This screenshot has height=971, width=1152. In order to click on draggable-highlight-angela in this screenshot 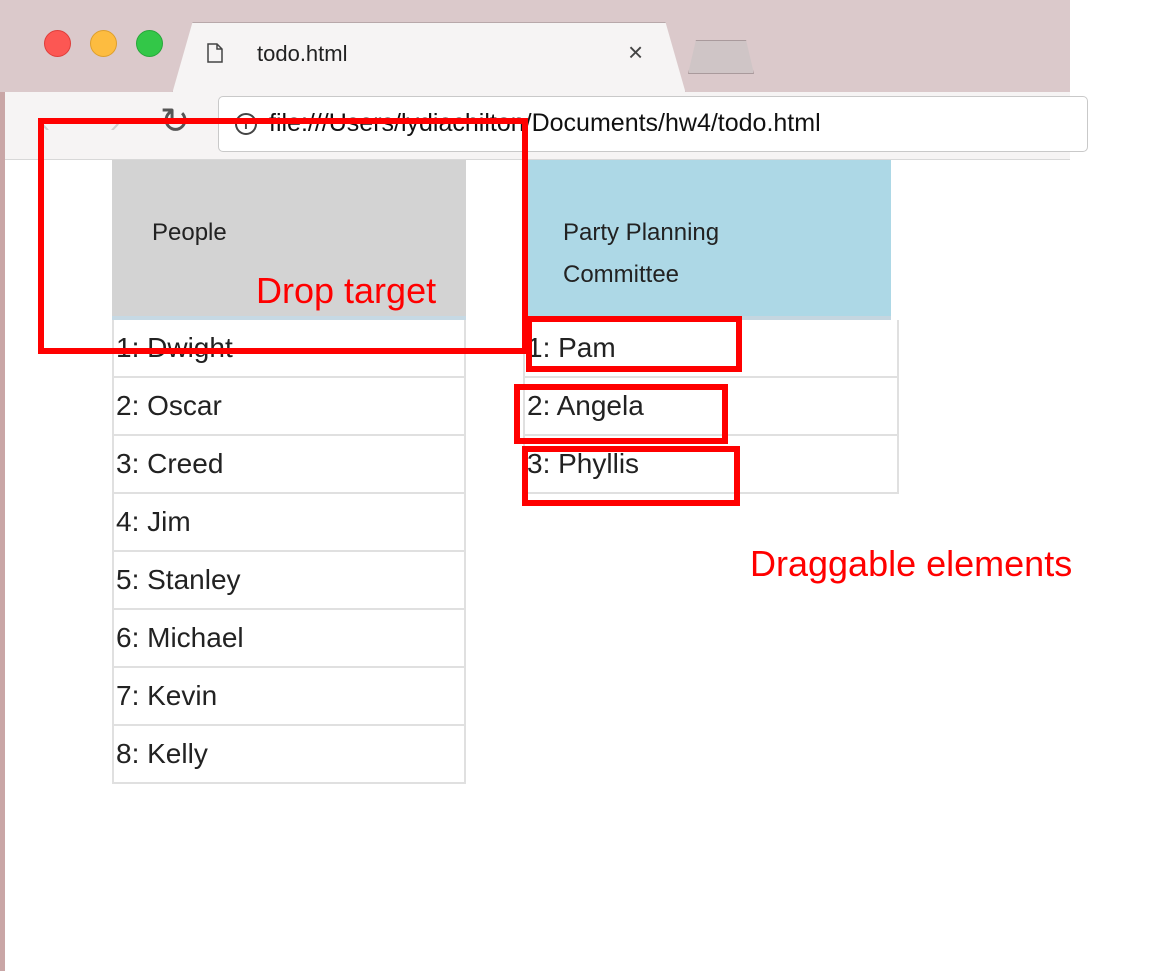, I will do `click(621, 414)`.